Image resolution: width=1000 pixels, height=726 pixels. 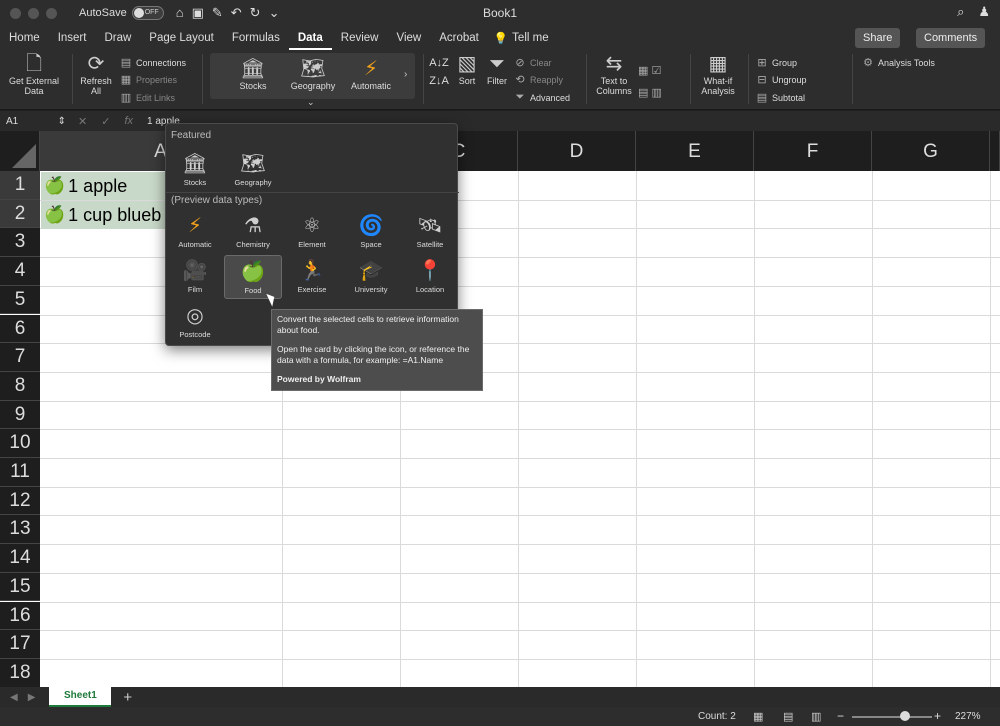 I want to click on properties-button: ▦ Properties, so click(x=148, y=79).